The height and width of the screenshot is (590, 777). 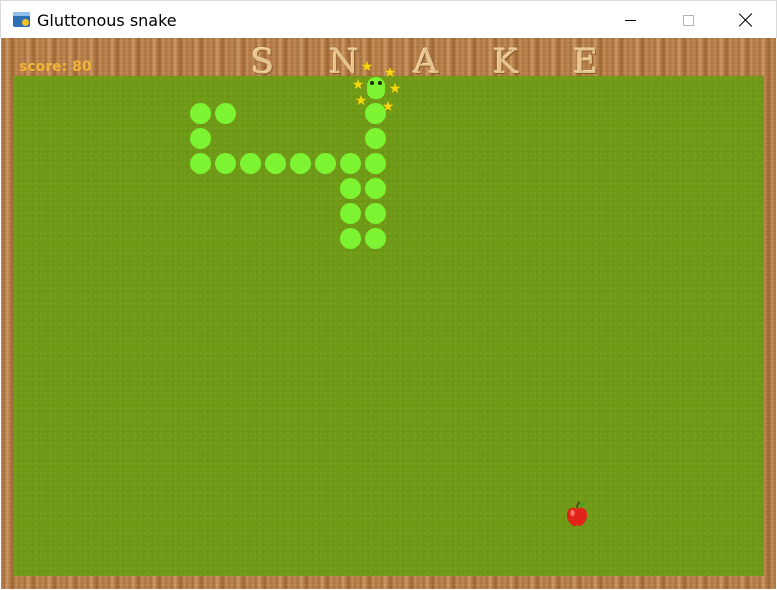 I want to click on minimize-icon, so click(x=630, y=20).